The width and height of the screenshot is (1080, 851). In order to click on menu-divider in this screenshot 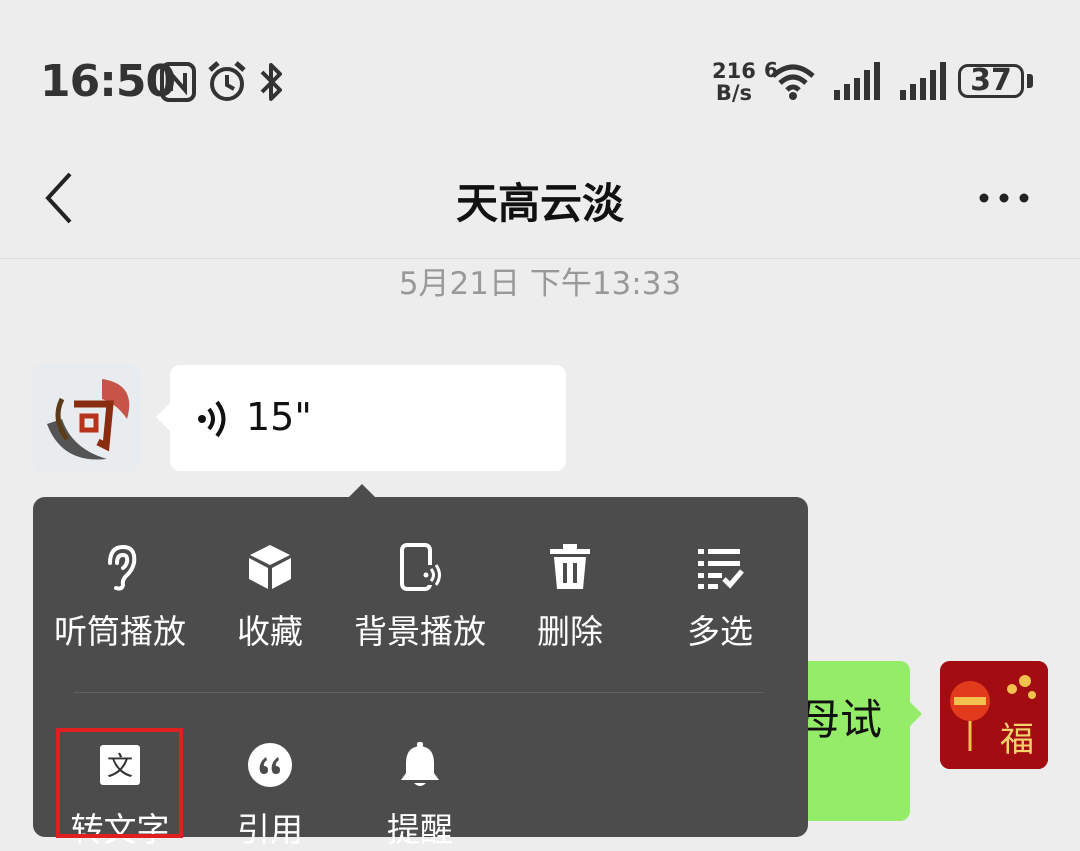, I will do `click(419, 692)`.